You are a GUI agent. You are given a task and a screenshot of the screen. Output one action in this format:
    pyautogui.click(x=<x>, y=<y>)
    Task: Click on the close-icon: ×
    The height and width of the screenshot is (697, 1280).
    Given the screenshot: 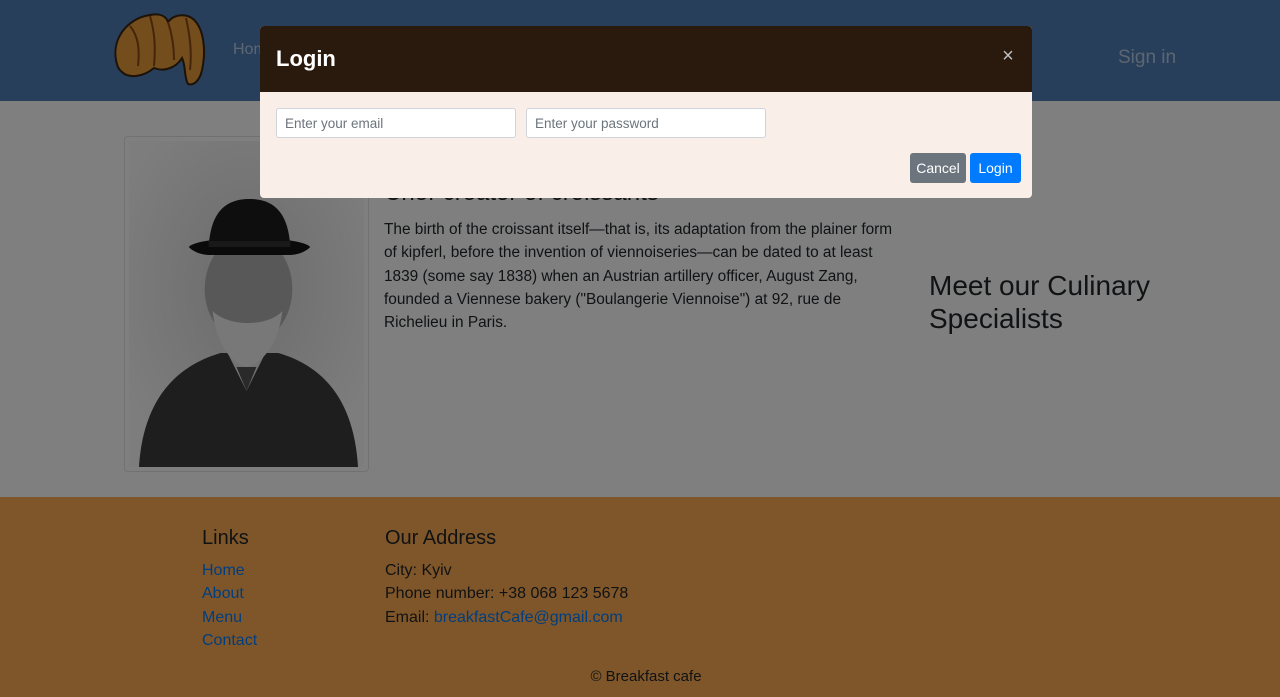 What is the action you would take?
    pyautogui.click(x=1008, y=56)
    